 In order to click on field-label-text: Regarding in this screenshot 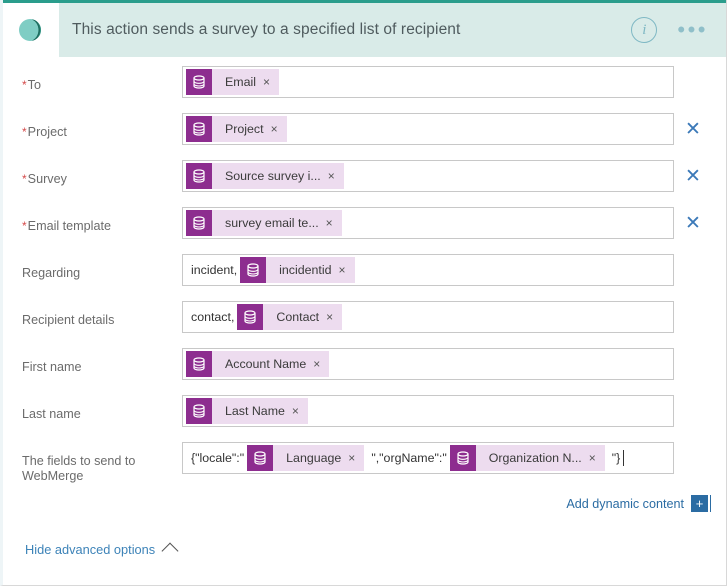, I will do `click(51, 273)`.